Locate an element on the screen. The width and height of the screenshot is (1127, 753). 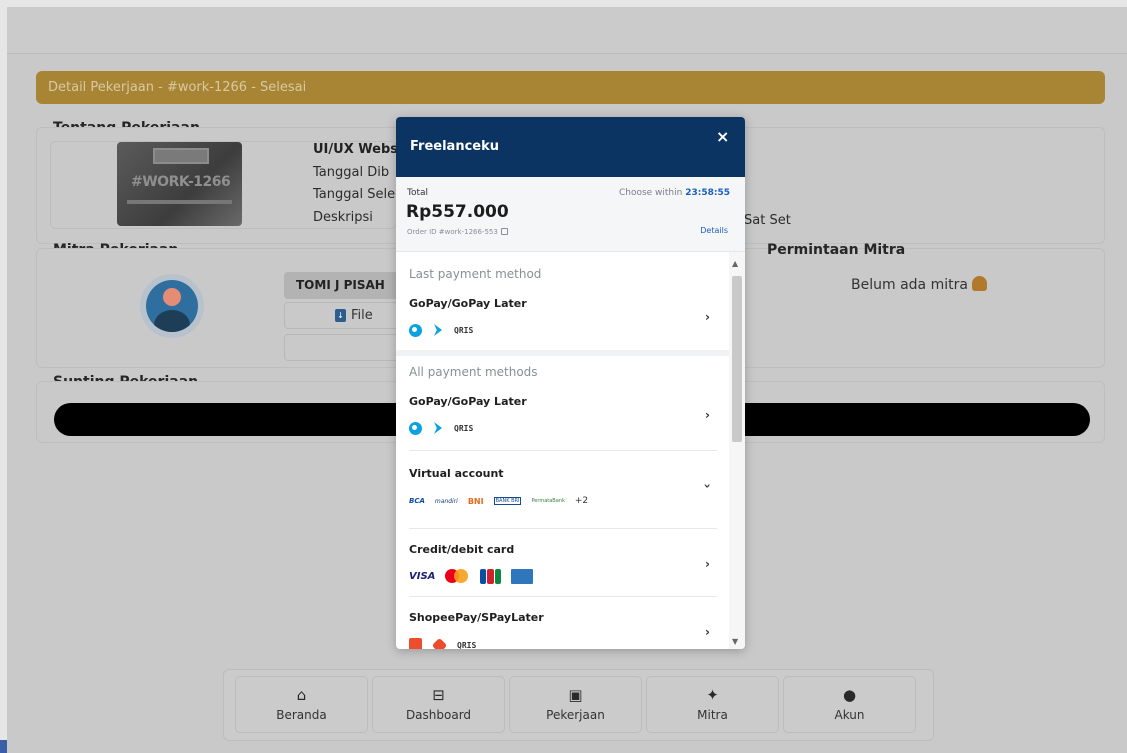
scroll-thumb is located at coordinates (737, 359).